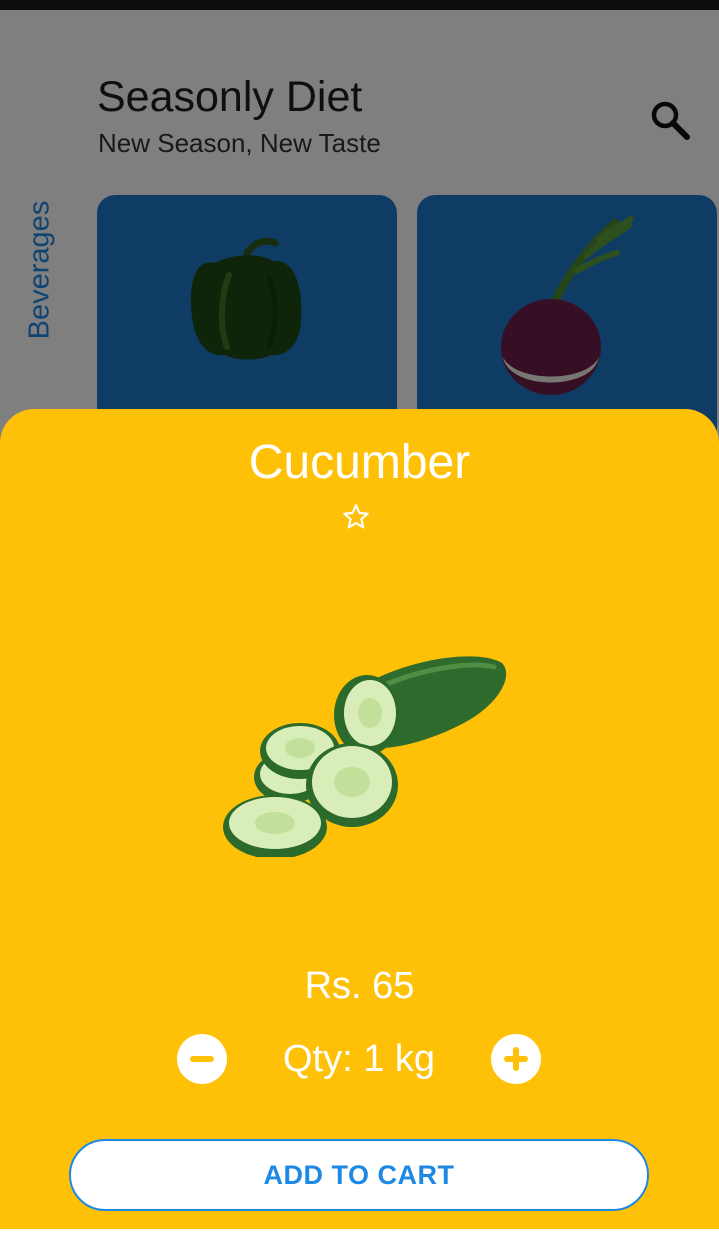  Describe the element at coordinates (359, 1175) in the screenshot. I see `add-to-cart-button: ADD TO CART` at that location.